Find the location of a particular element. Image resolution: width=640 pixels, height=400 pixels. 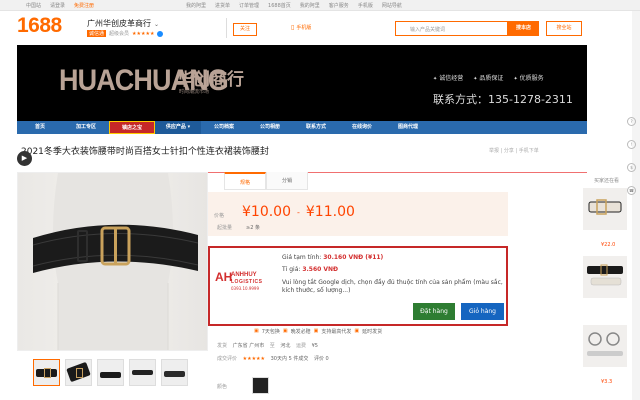

spec-tabs: 规格 分销 is located at coordinates (266, 181).